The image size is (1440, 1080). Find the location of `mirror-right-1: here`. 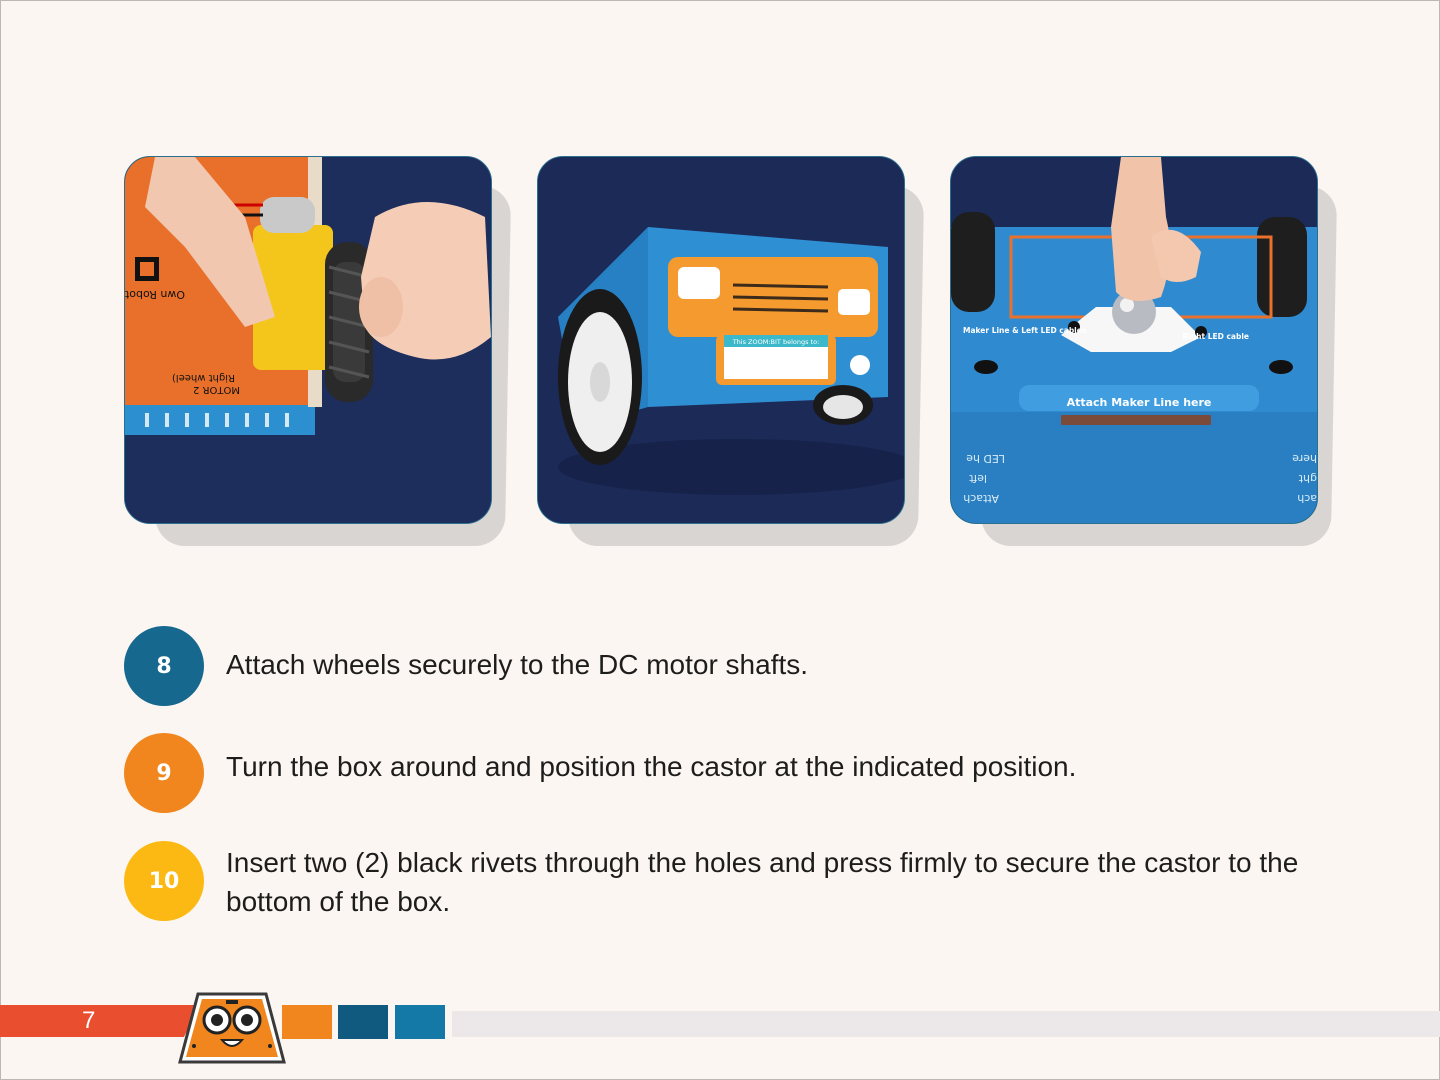

mirror-right-1: here is located at coordinates (1304, 458).